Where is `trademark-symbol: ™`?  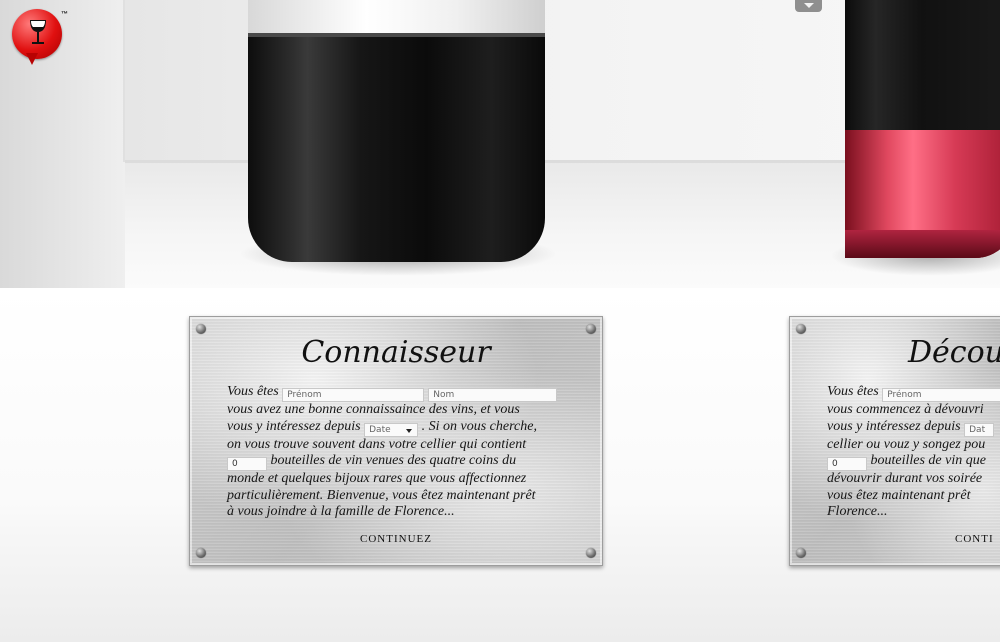
trademark-symbol: ™ is located at coordinates (64, 14).